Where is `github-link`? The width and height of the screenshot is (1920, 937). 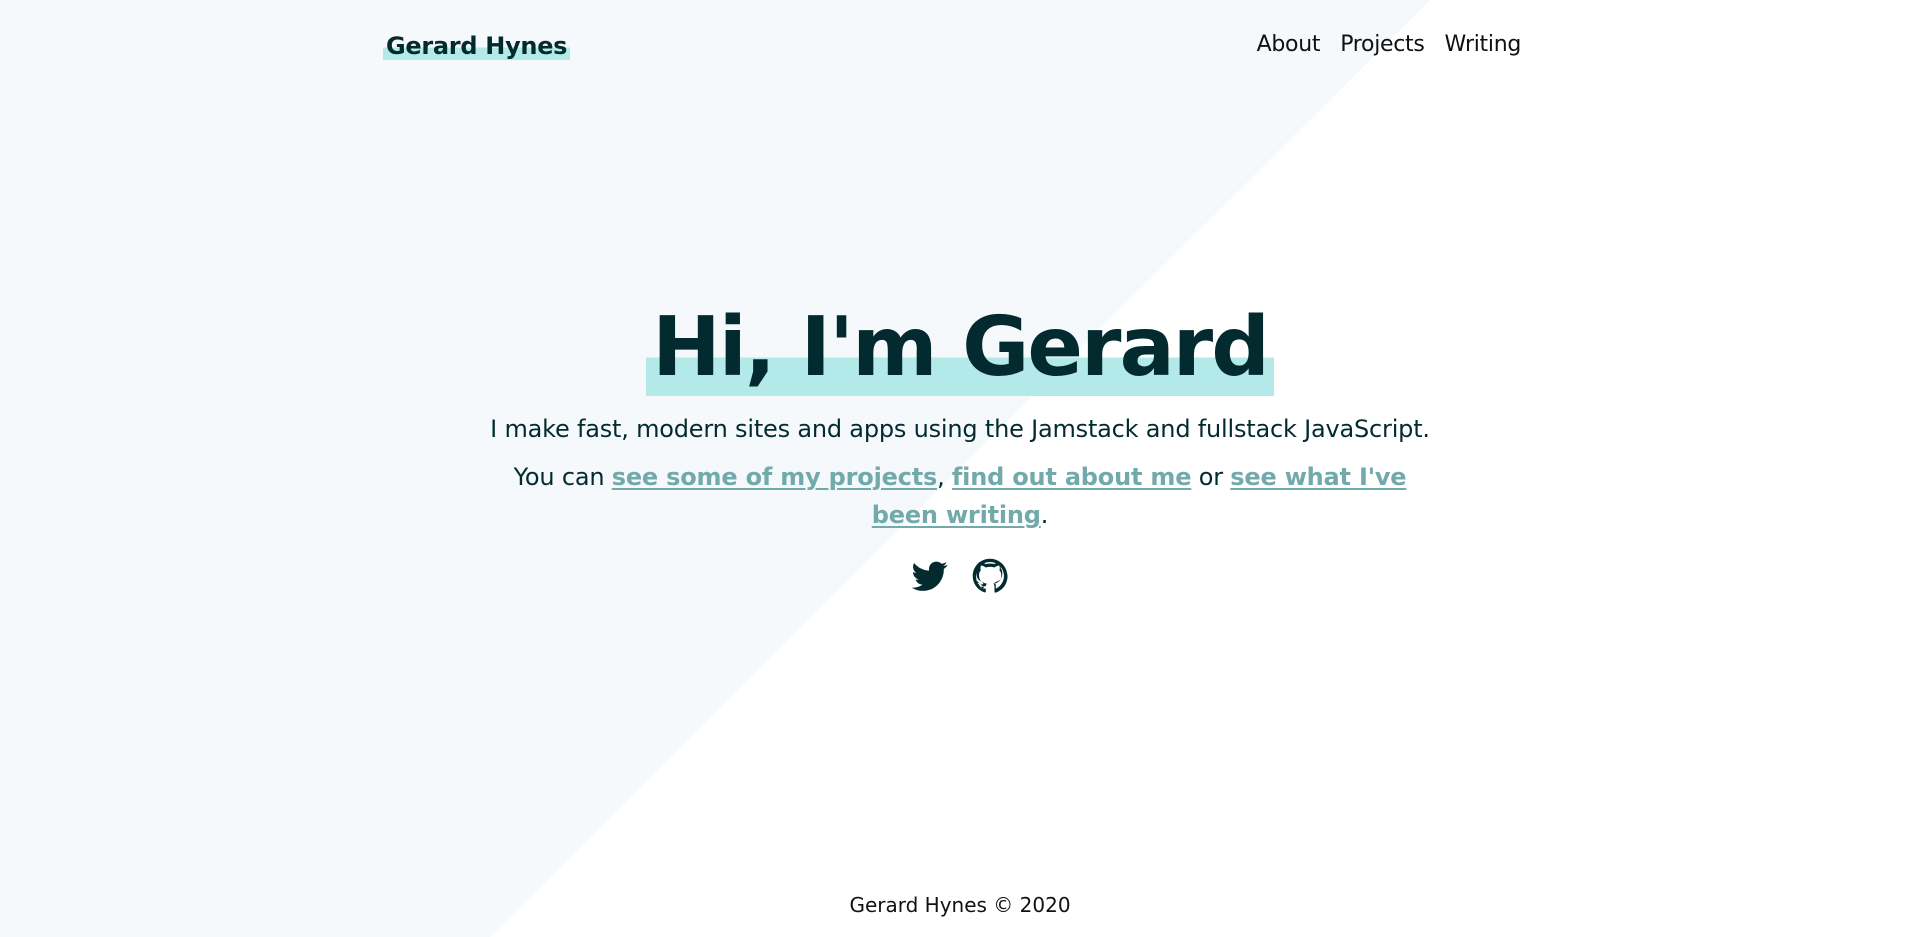
github-link is located at coordinates (990, 576).